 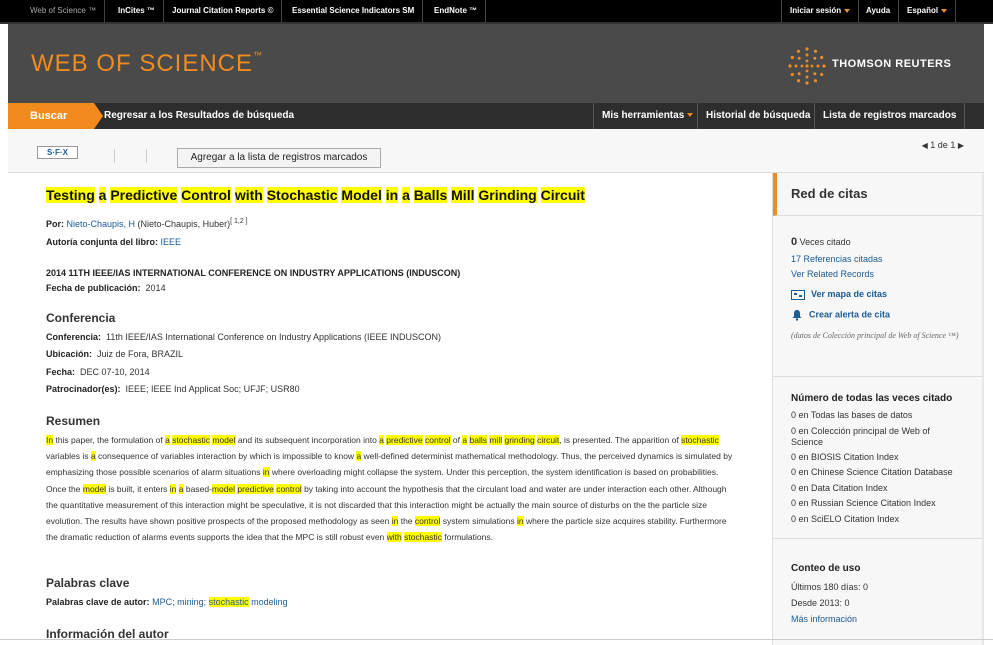 What do you see at coordinates (239, 221) in the screenshot?
I see `author-affiliation-ref: [ 1,2 ]` at bounding box center [239, 221].